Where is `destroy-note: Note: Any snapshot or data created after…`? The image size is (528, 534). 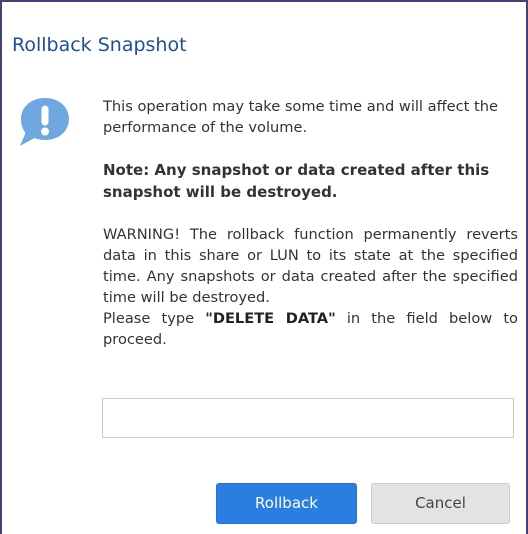
destroy-note: Note: Any snapshot or data created after… is located at coordinates (296, 181).